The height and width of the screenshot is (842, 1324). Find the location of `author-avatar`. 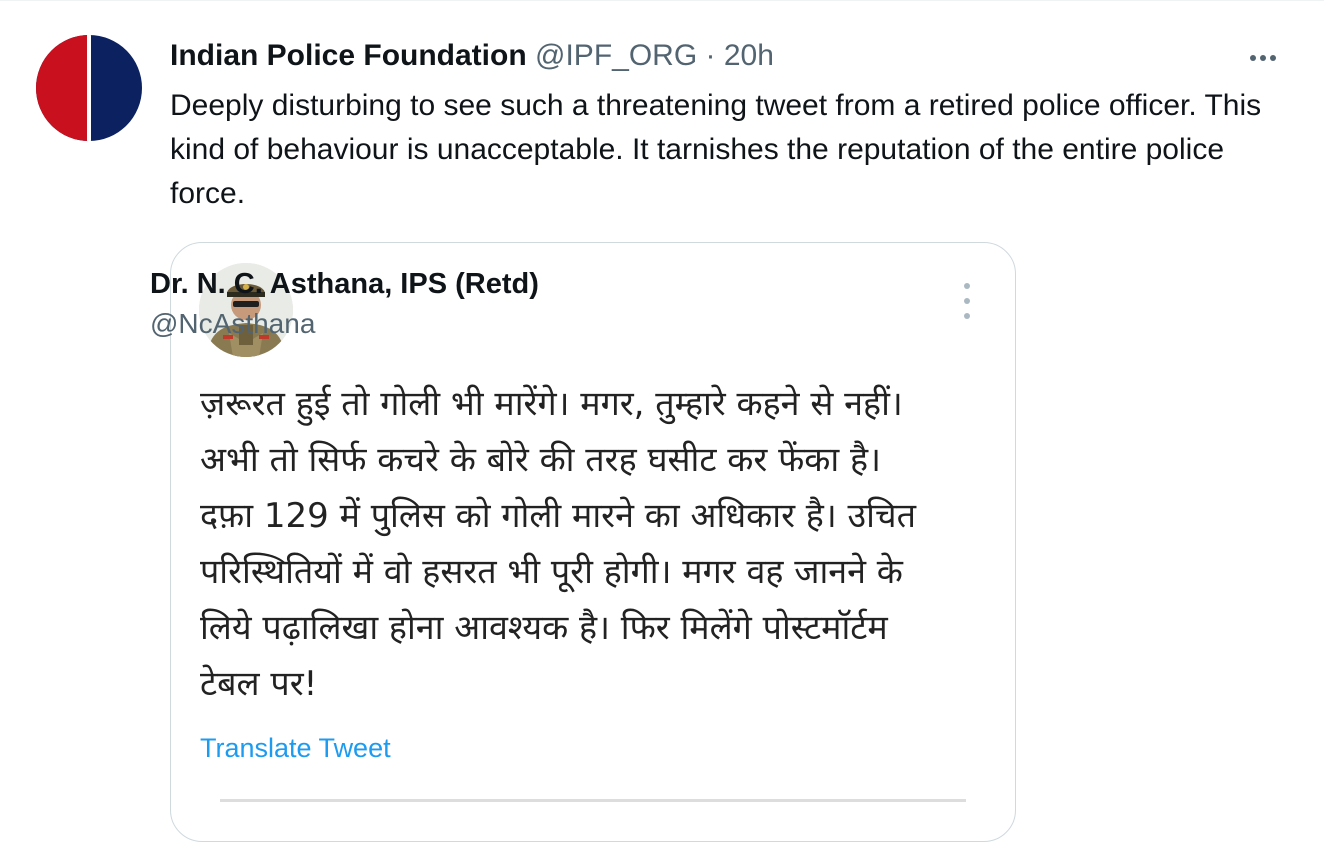

author-avatar is located at coordinates (89, 88).